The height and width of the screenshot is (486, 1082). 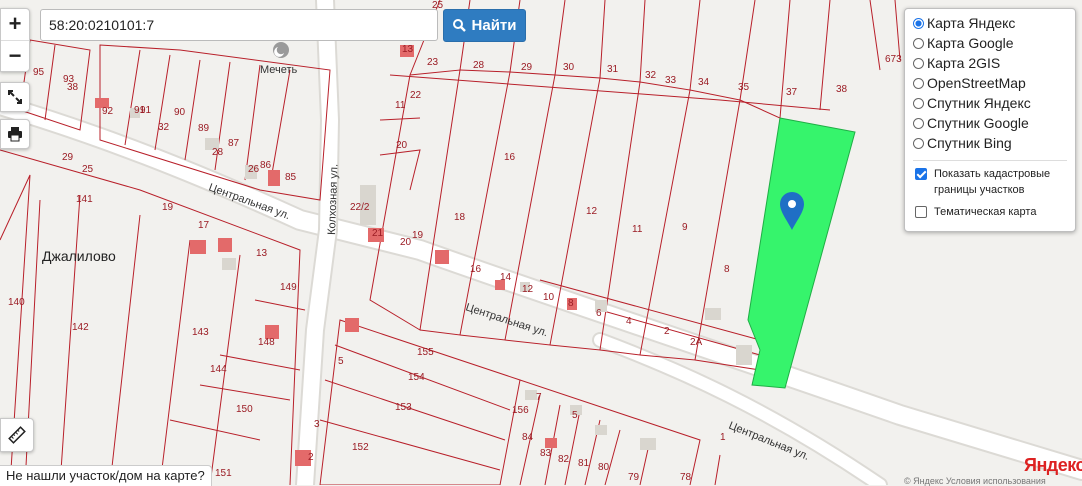 What do you see at coordinates (164, 127) in the screenshot?
I see `parcel-number: 32` at bounding box center [164, 127].